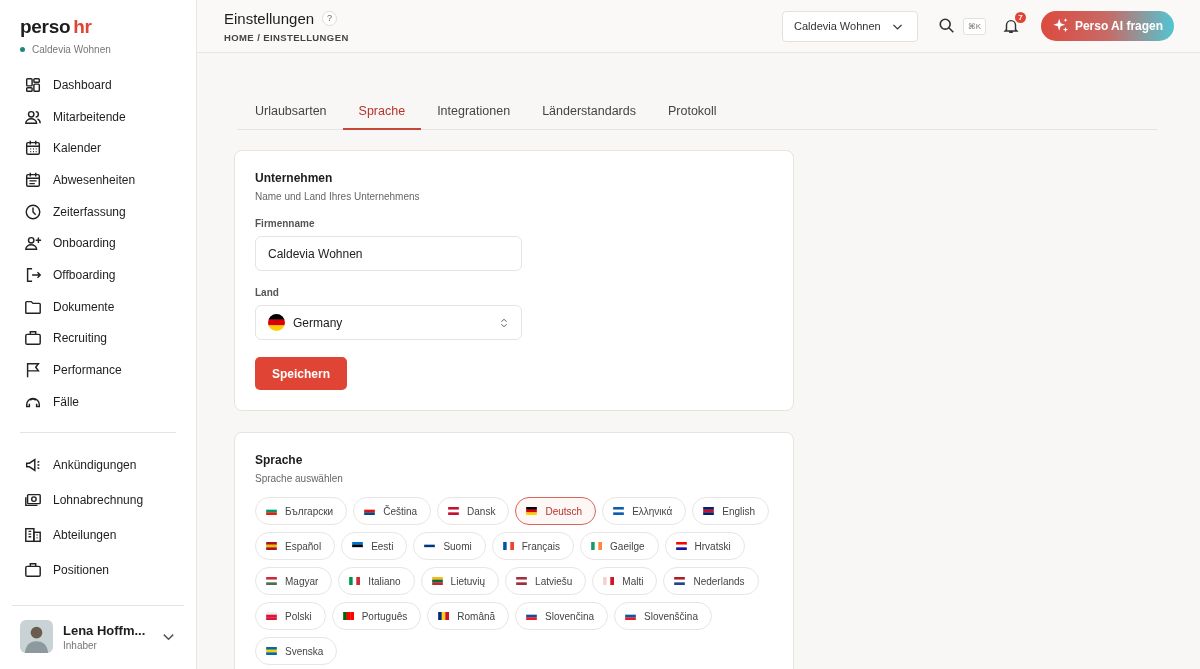  I want to click on language-chip: Eesti, so click(374, 546).